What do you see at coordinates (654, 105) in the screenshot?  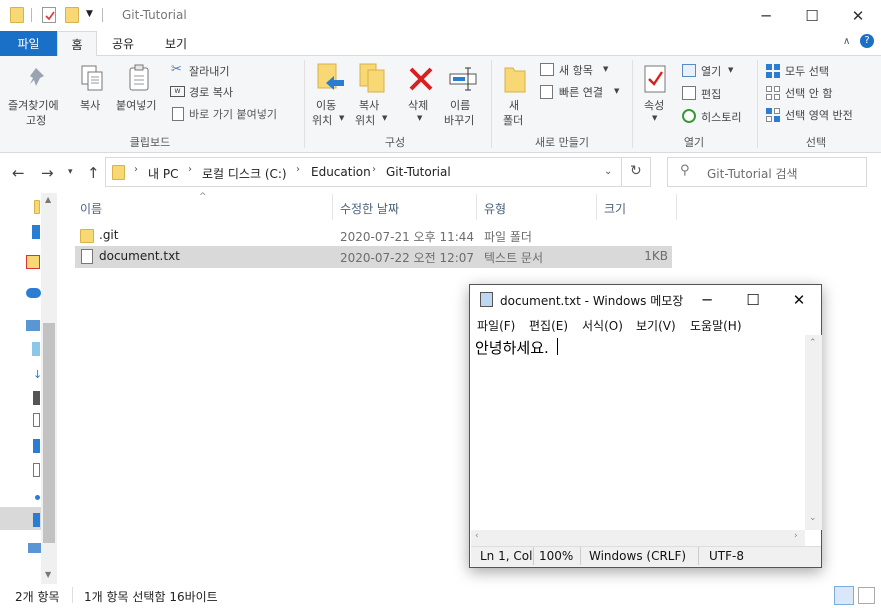 I see `properties-label: 속성` at bounding box center [654, 105].